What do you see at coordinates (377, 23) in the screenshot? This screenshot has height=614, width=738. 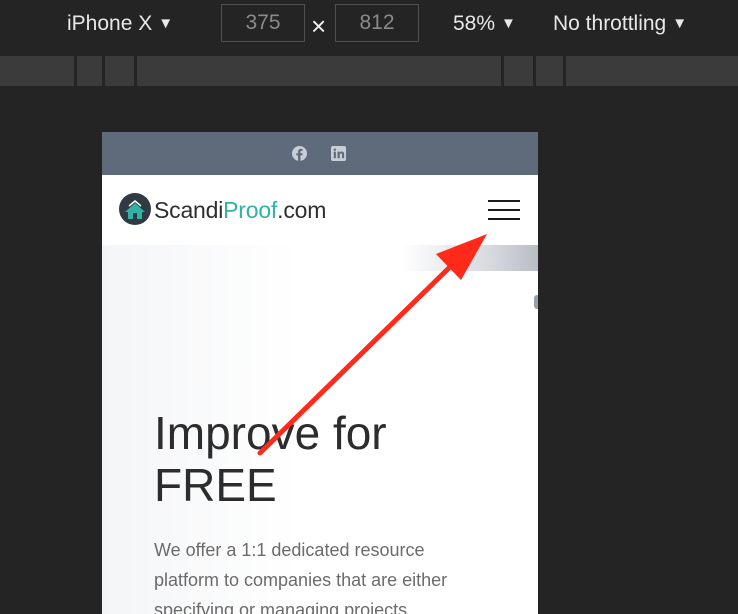 I see `height-input: 812` at bounding box center [377, 23].